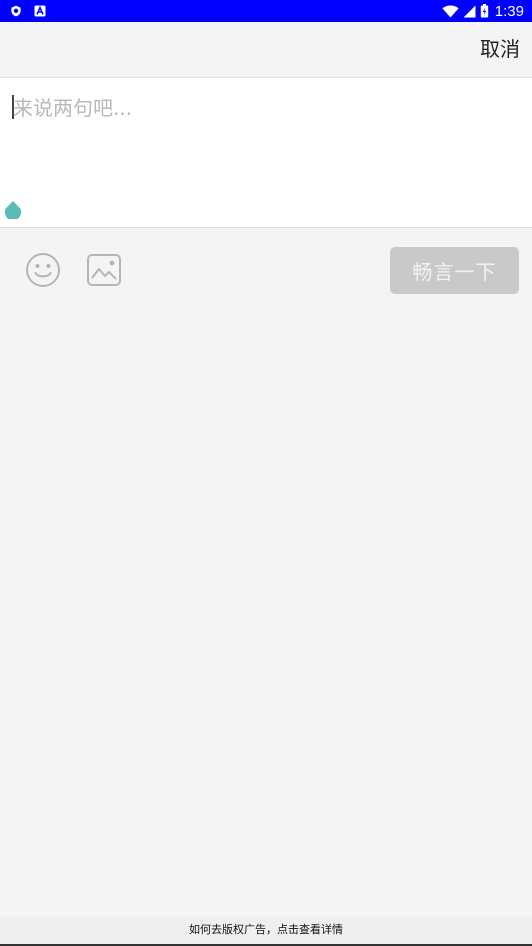 Image resolution: width=532 pixels, height=946 pixels. What do you see at coordinates (454, 270) in the screenshot?
I see `send-comment-button: 畅言一下` at bounding box center [454, 270].